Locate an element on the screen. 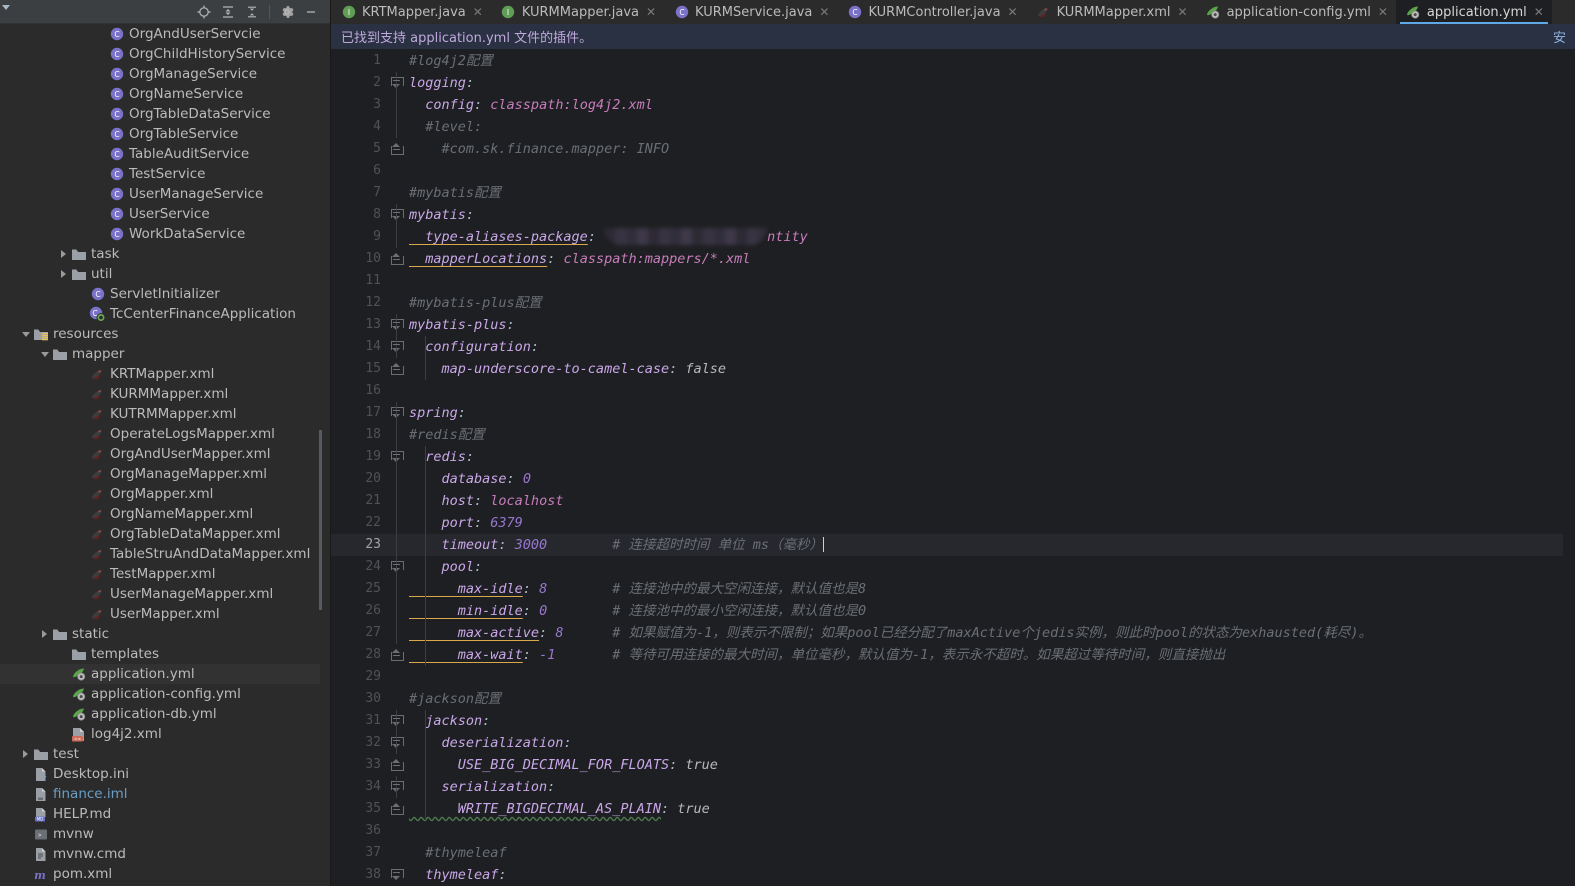  tree-item: MD HELP.md is located at coordinates (165, 814).